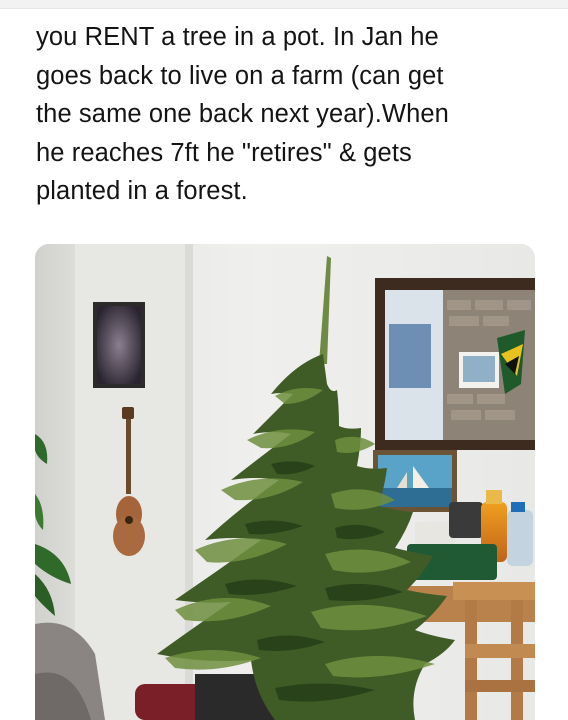 The image size is (568, 720). What do you see at coordinates (224, 152) in the screenshot?
I see `tweet-text-line: he reaches 7ft he "retires" & gets` at bounding box center [224, 152].